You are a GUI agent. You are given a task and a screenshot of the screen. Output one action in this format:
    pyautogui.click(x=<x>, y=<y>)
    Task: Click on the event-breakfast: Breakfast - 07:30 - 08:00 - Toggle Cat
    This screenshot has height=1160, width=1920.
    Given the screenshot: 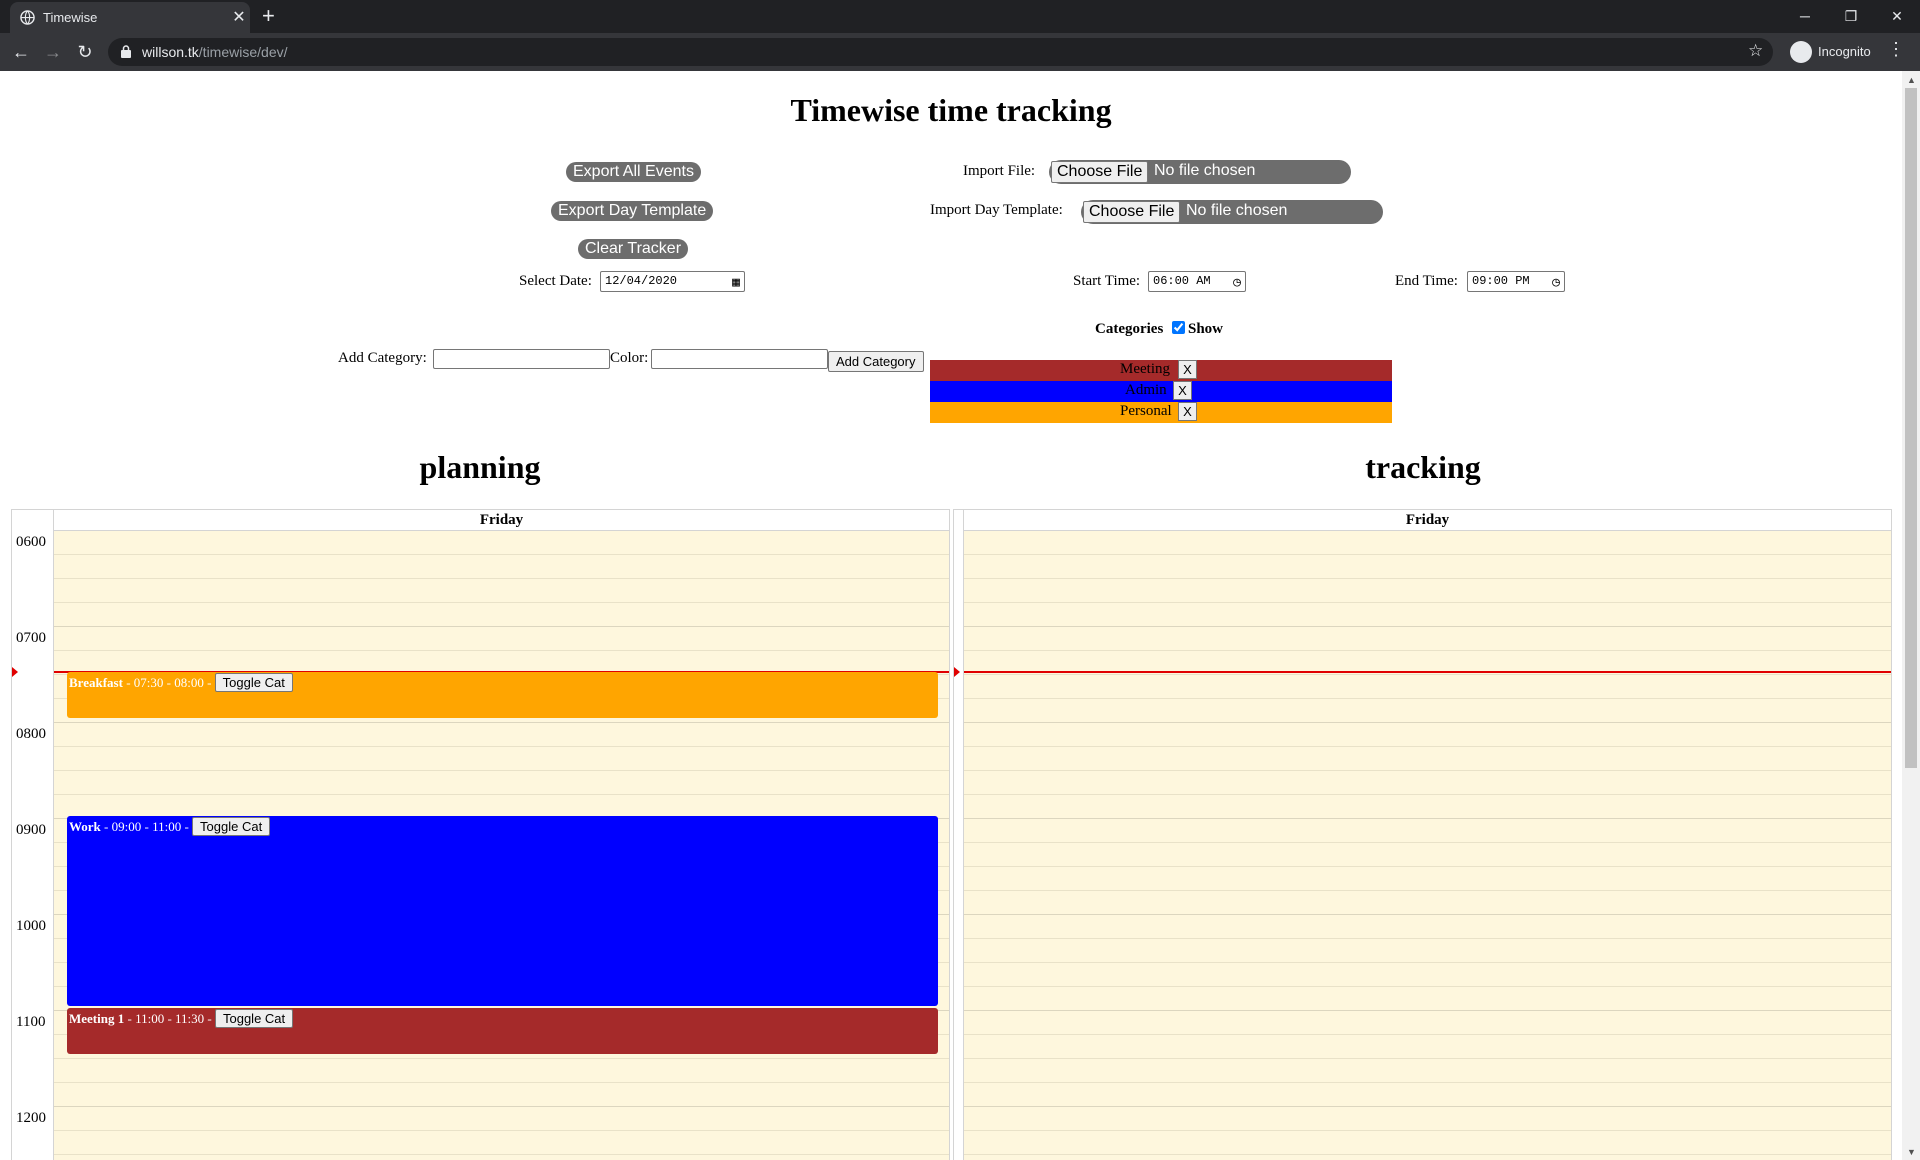 What is the action you would take?
    pyautogui.click(x=502, y=695)
    